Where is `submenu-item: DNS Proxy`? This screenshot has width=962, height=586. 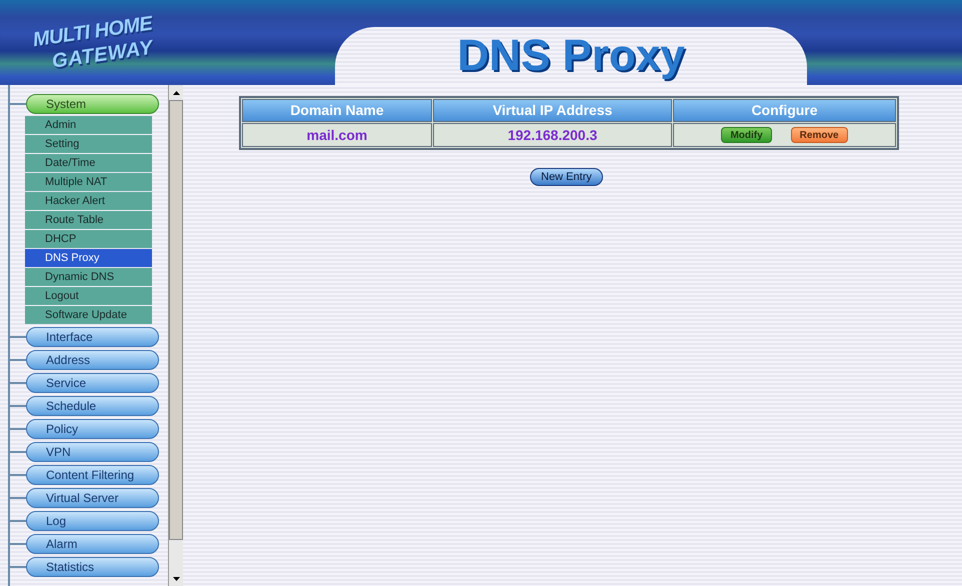
submenu-item: DNS Proxy is located at coordinates (88, 258).